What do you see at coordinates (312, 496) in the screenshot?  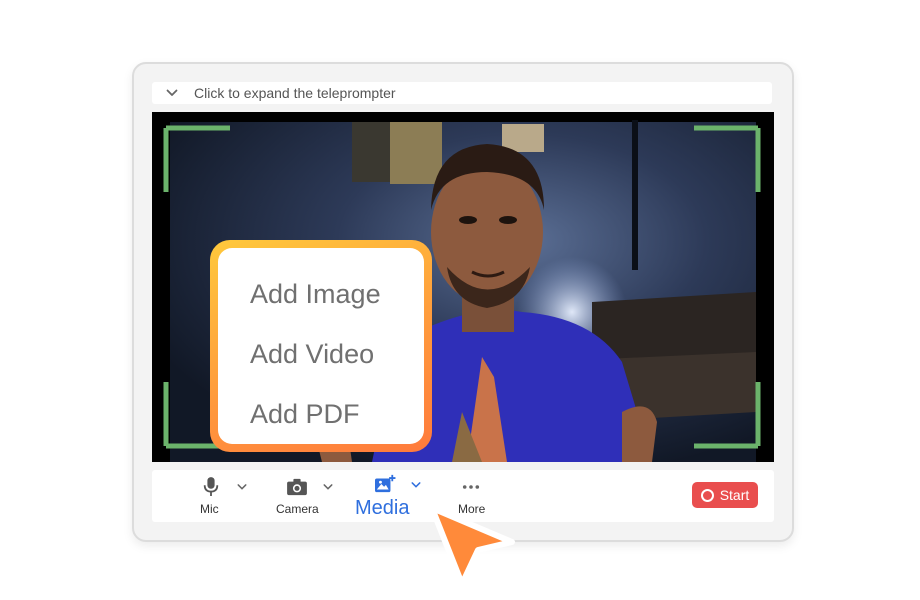 I see `camera-control: Camera` at bounding box center [312, 496].